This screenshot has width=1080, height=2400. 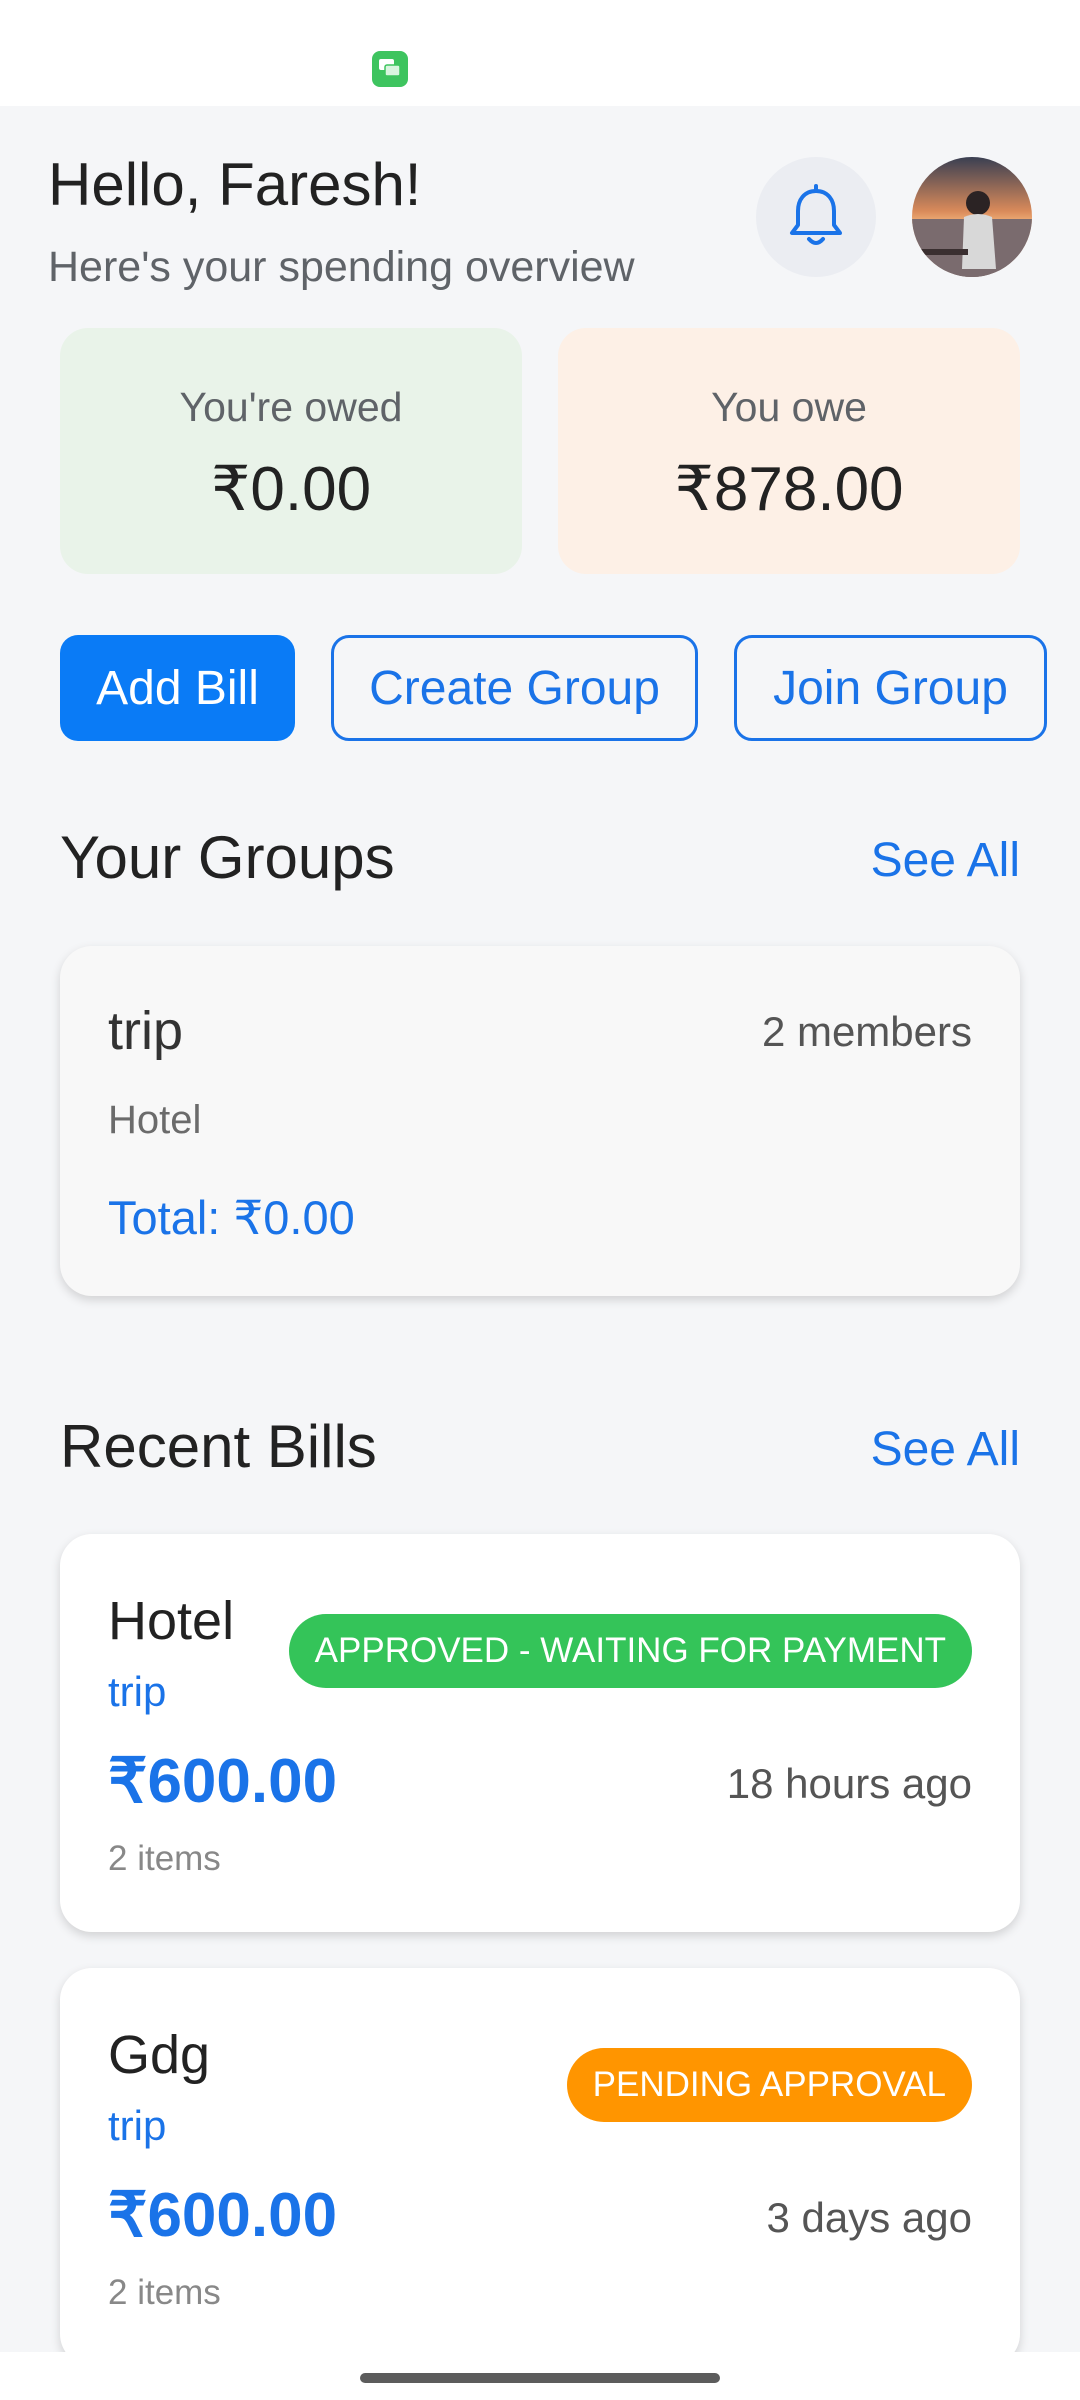 I want to click on recent-bills-heading: Recent Bills, so click(x=218, y=1446).